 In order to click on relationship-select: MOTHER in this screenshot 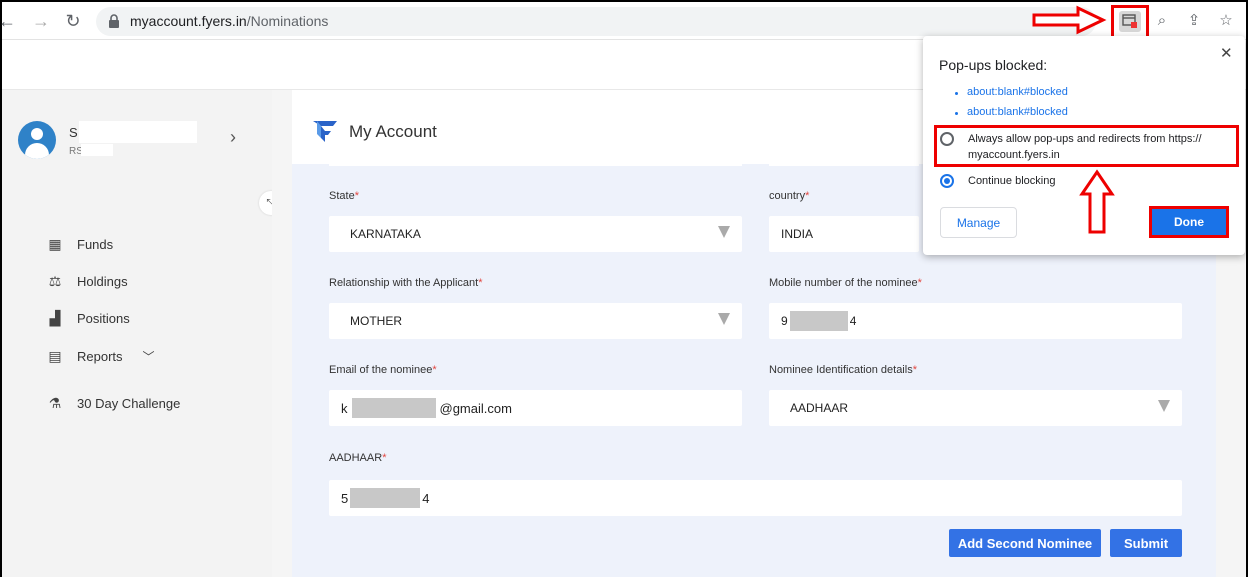, I will do `click(535, 321)`.